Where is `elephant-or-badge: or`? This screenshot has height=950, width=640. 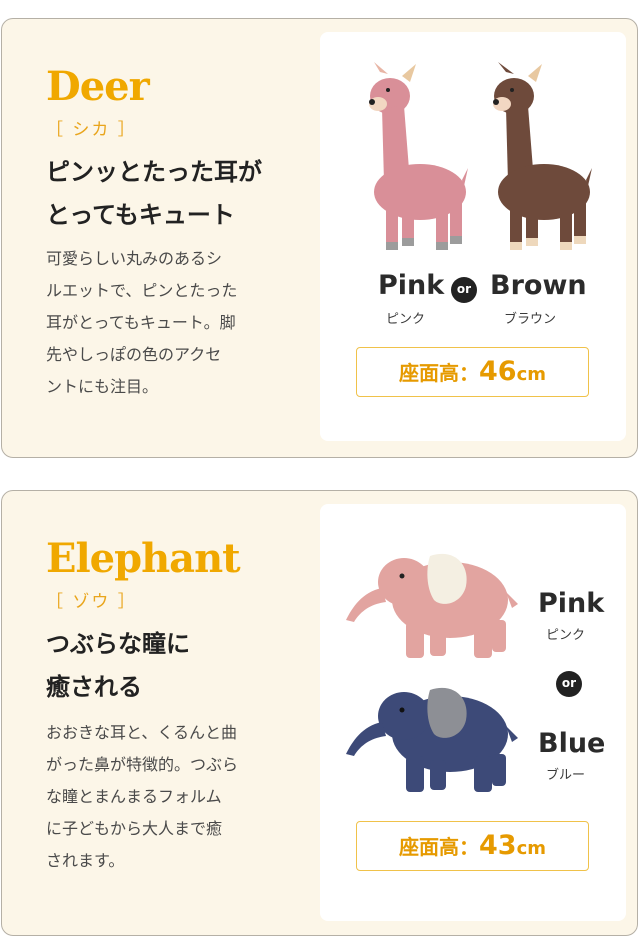
elephant-or-badge: or is located at coordinates (569, 684).